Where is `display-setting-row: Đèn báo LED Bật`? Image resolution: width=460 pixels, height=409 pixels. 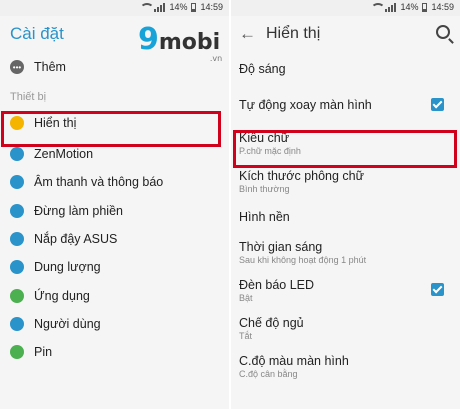 display-setting-row: Đèn báo LED Bật is located at coordinates (345, 290).